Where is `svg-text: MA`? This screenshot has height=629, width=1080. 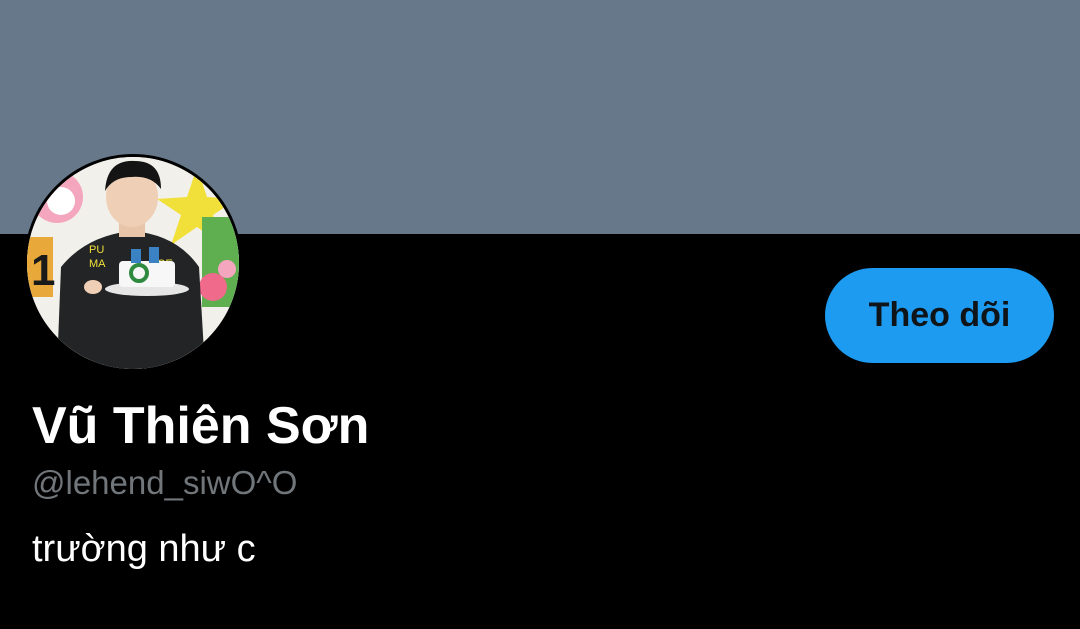 svg-text: MA is located at coordinates (97, 264).